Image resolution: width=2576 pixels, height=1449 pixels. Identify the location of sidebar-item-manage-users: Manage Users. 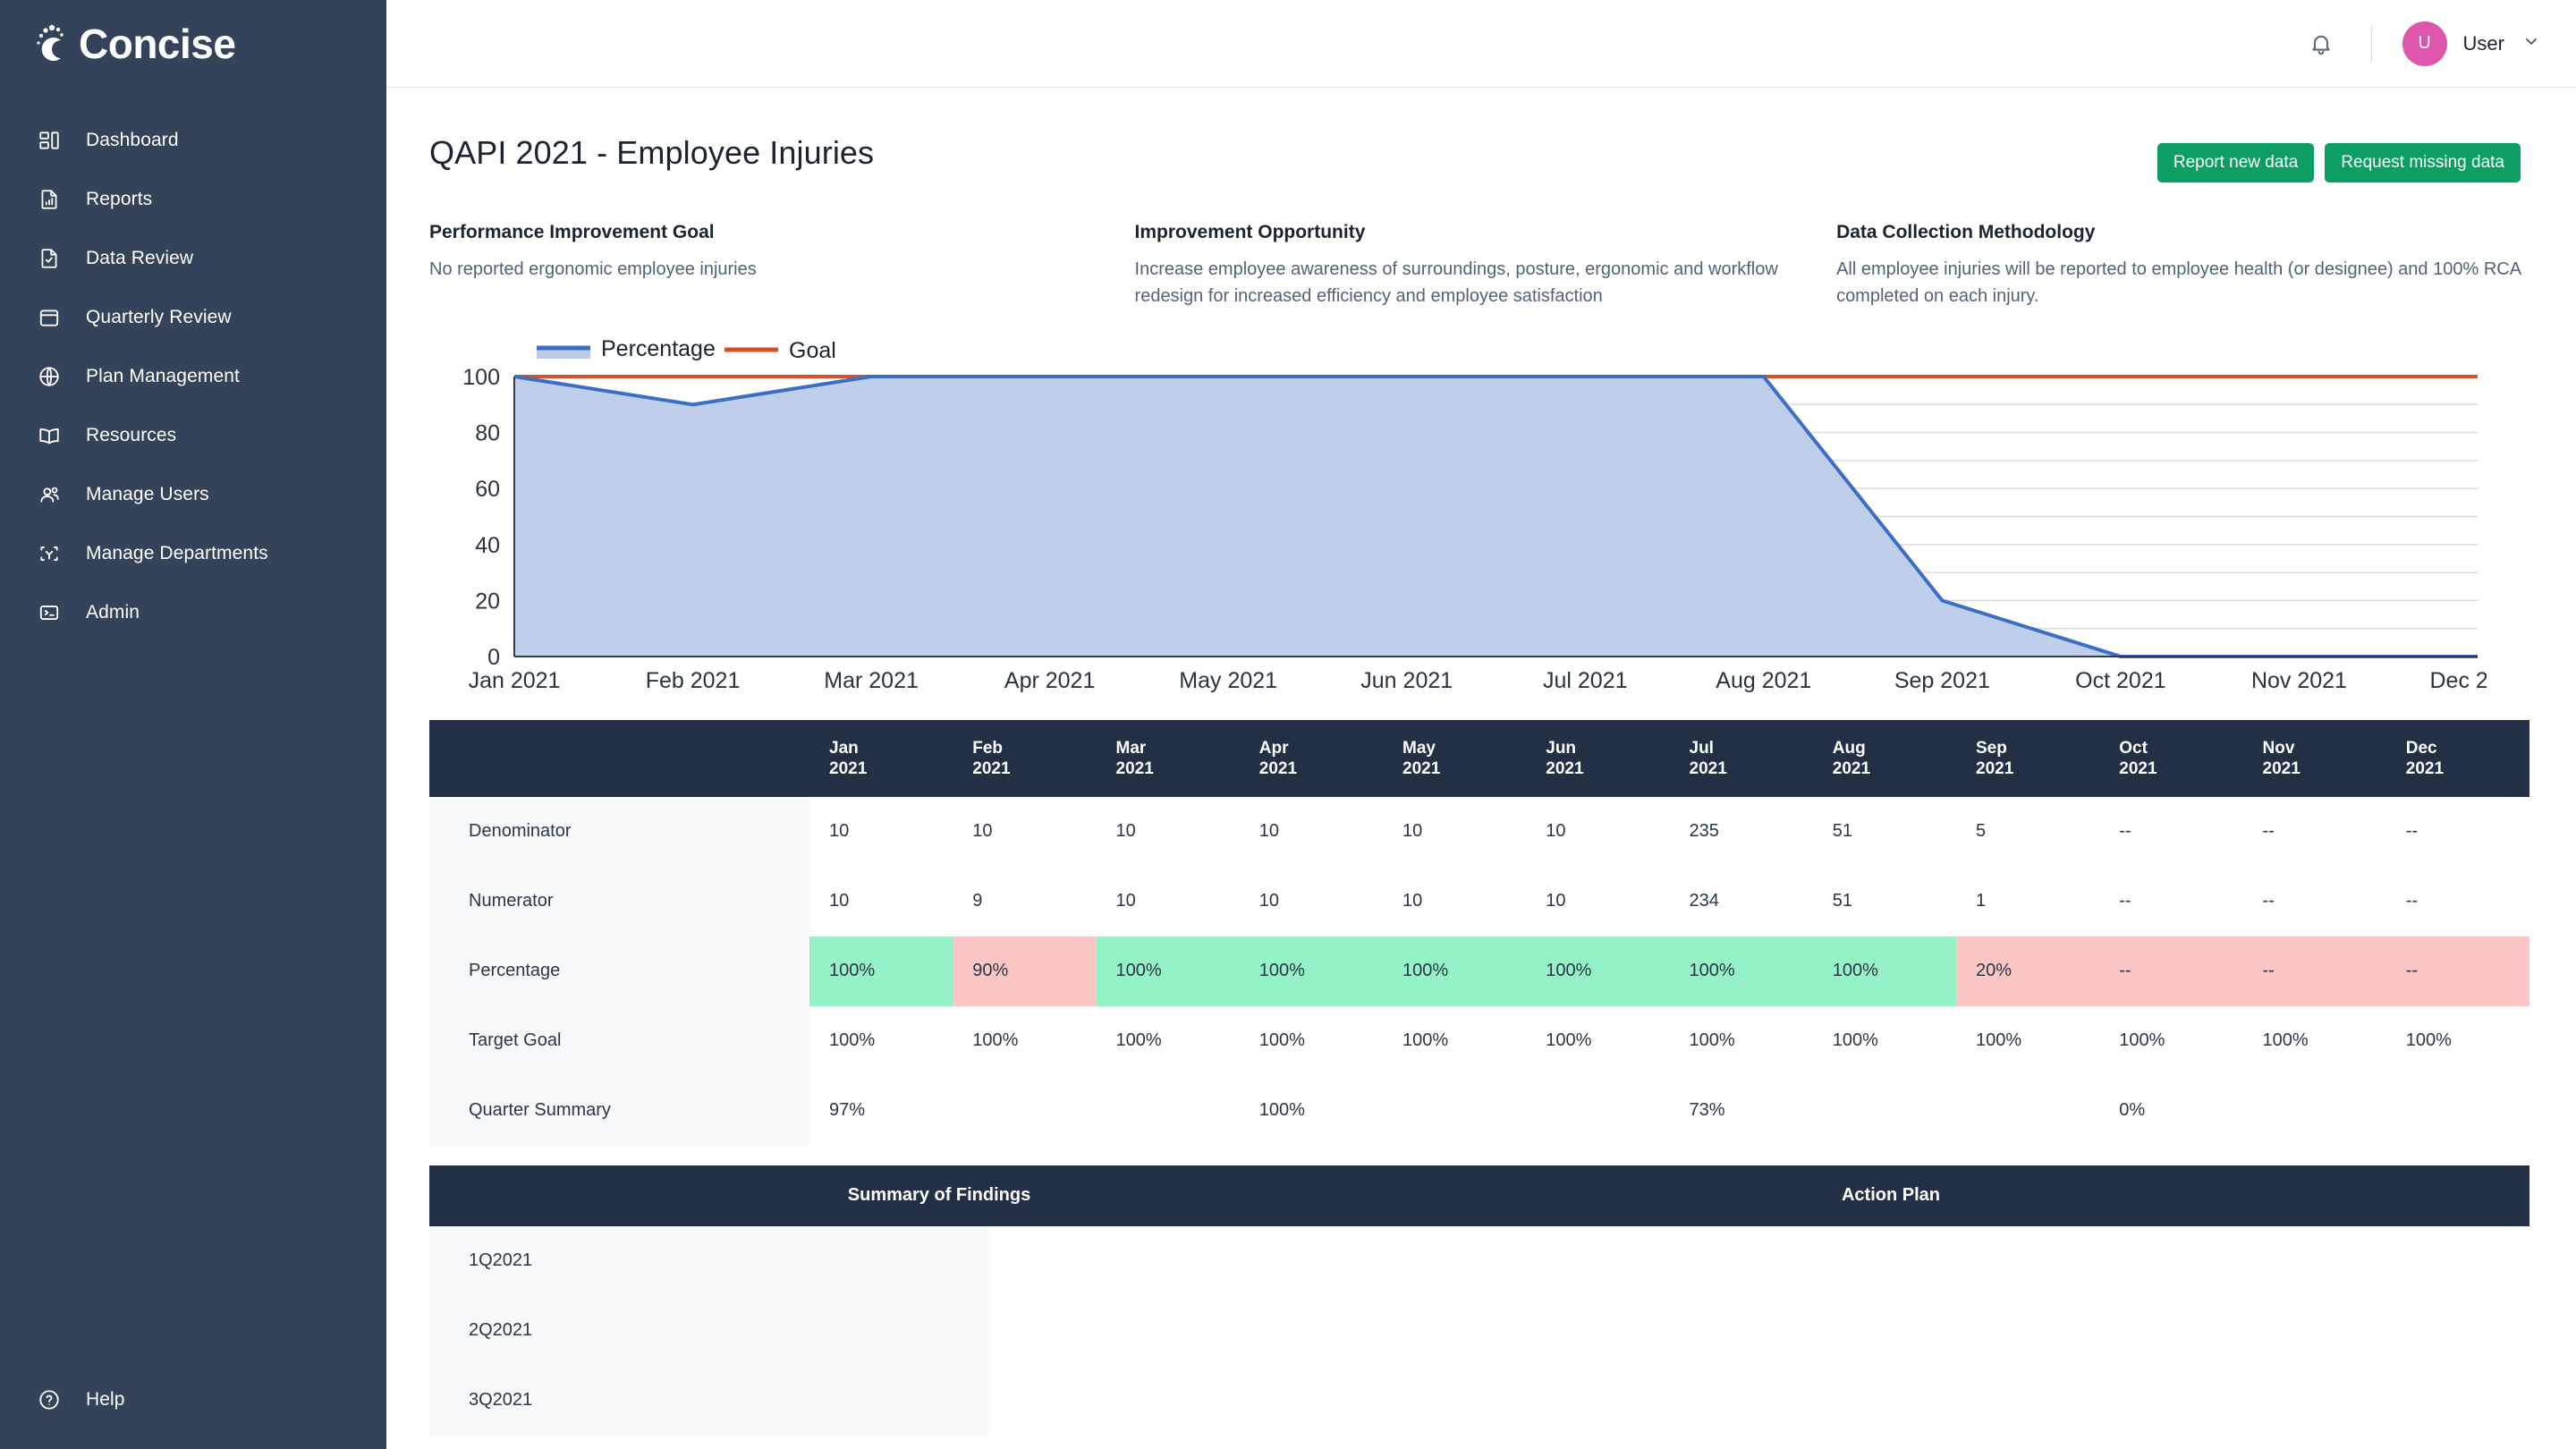
(193, 494).